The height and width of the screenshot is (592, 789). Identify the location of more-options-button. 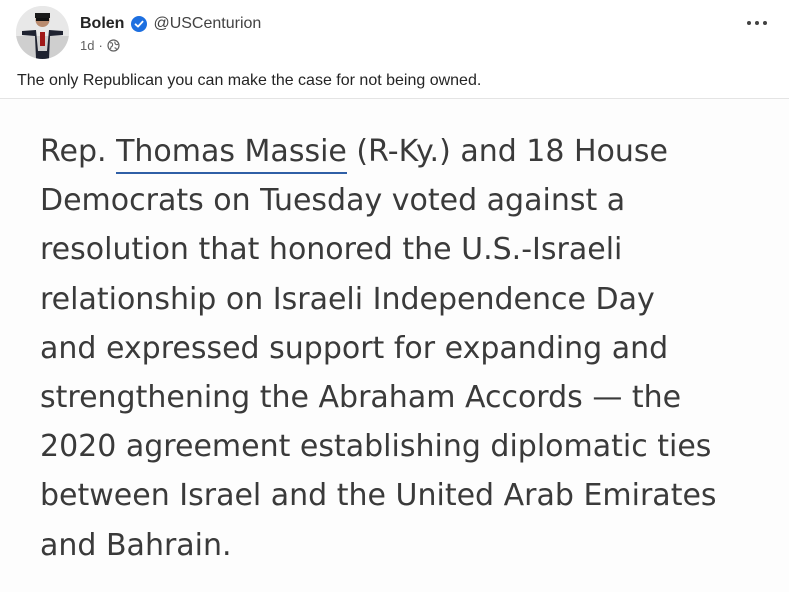
(759, 23).